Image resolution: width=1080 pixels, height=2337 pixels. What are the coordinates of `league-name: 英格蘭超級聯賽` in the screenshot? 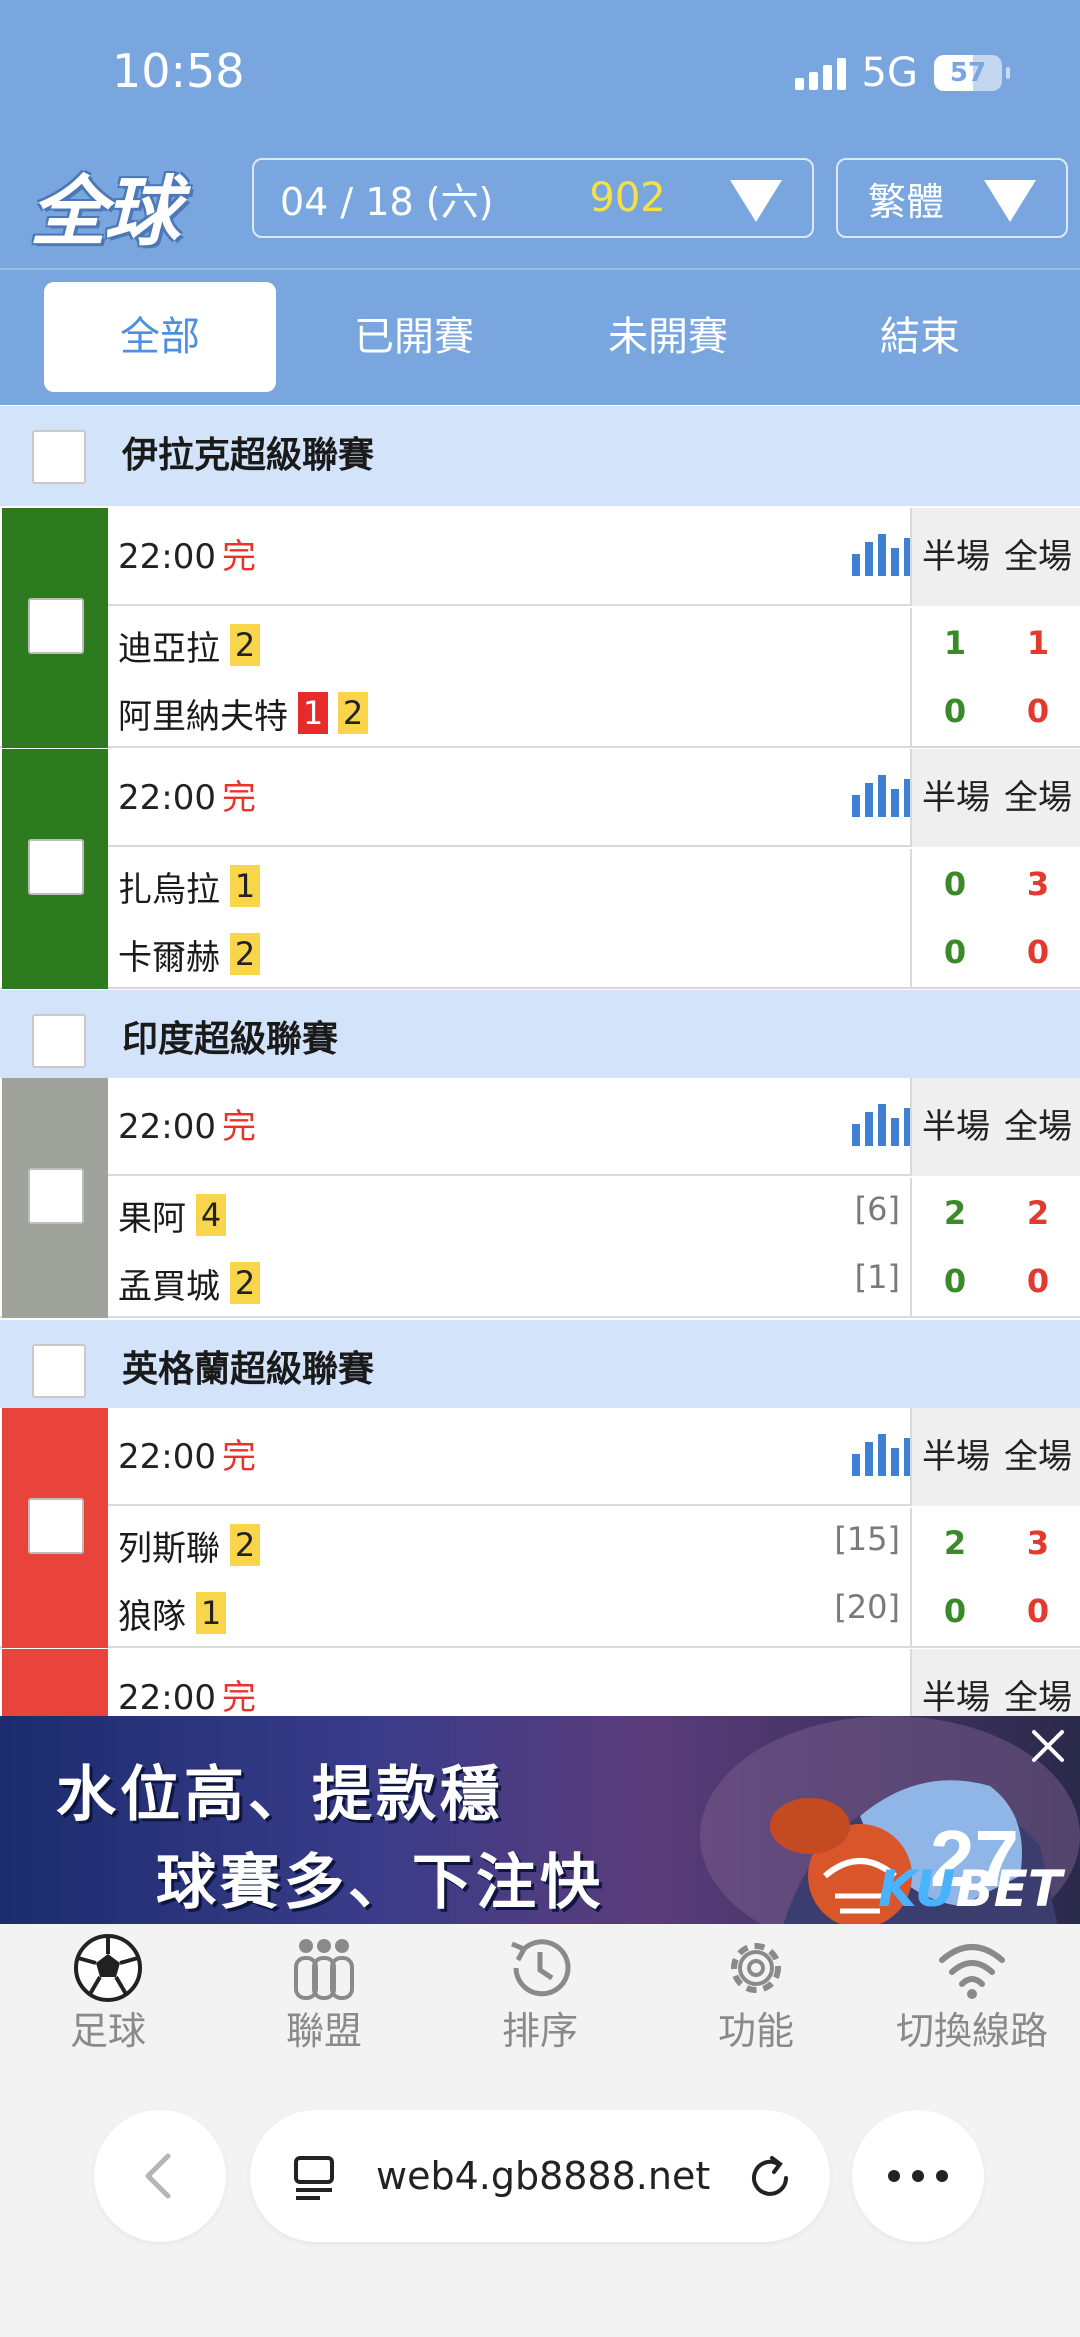 It's located at (248, 1369).